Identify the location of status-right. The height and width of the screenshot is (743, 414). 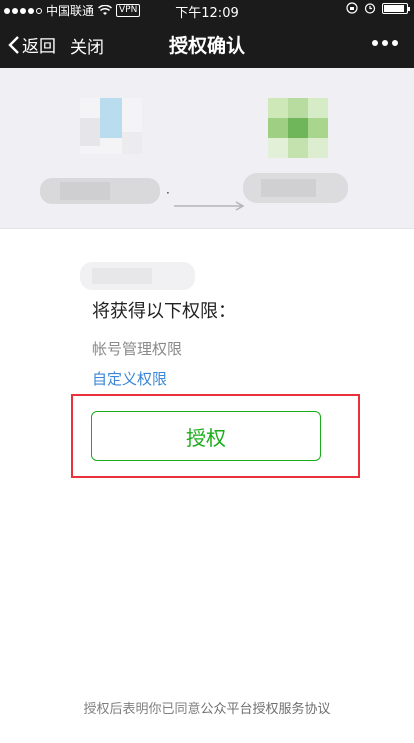
(378, 8).